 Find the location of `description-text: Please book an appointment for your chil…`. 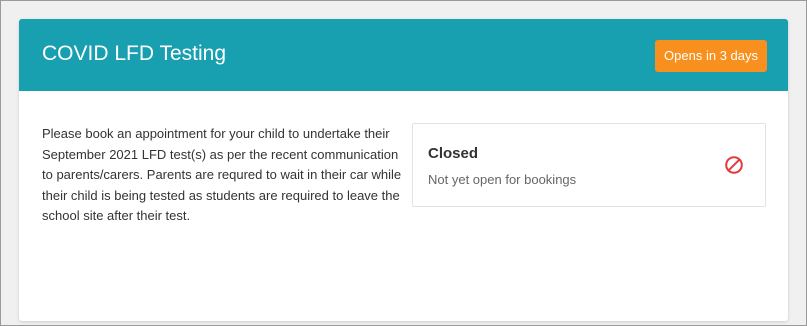

description-text: Please book an appointment for your chil… is located at coordinates (222, 174).